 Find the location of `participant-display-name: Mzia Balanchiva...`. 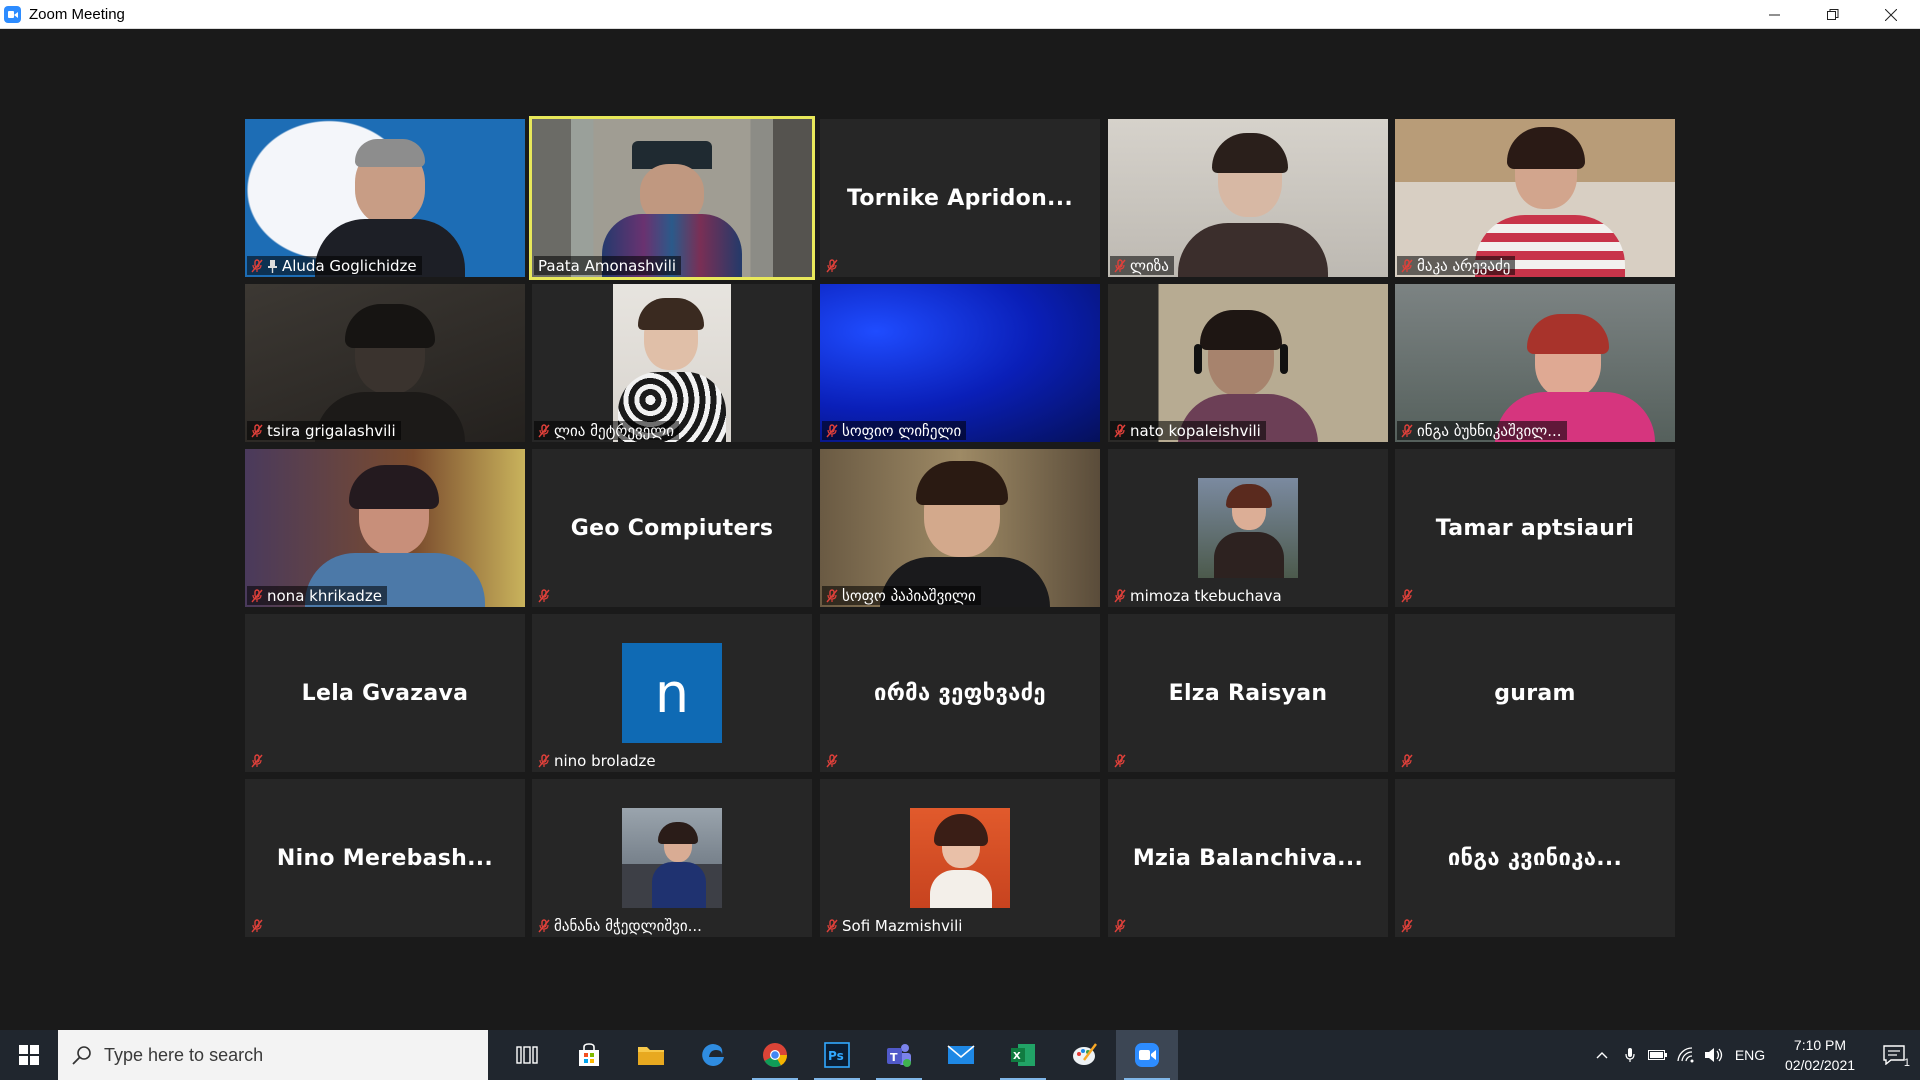

participant-display-name: Mzia Balanchiva... is located at coordinates (1248, 858).